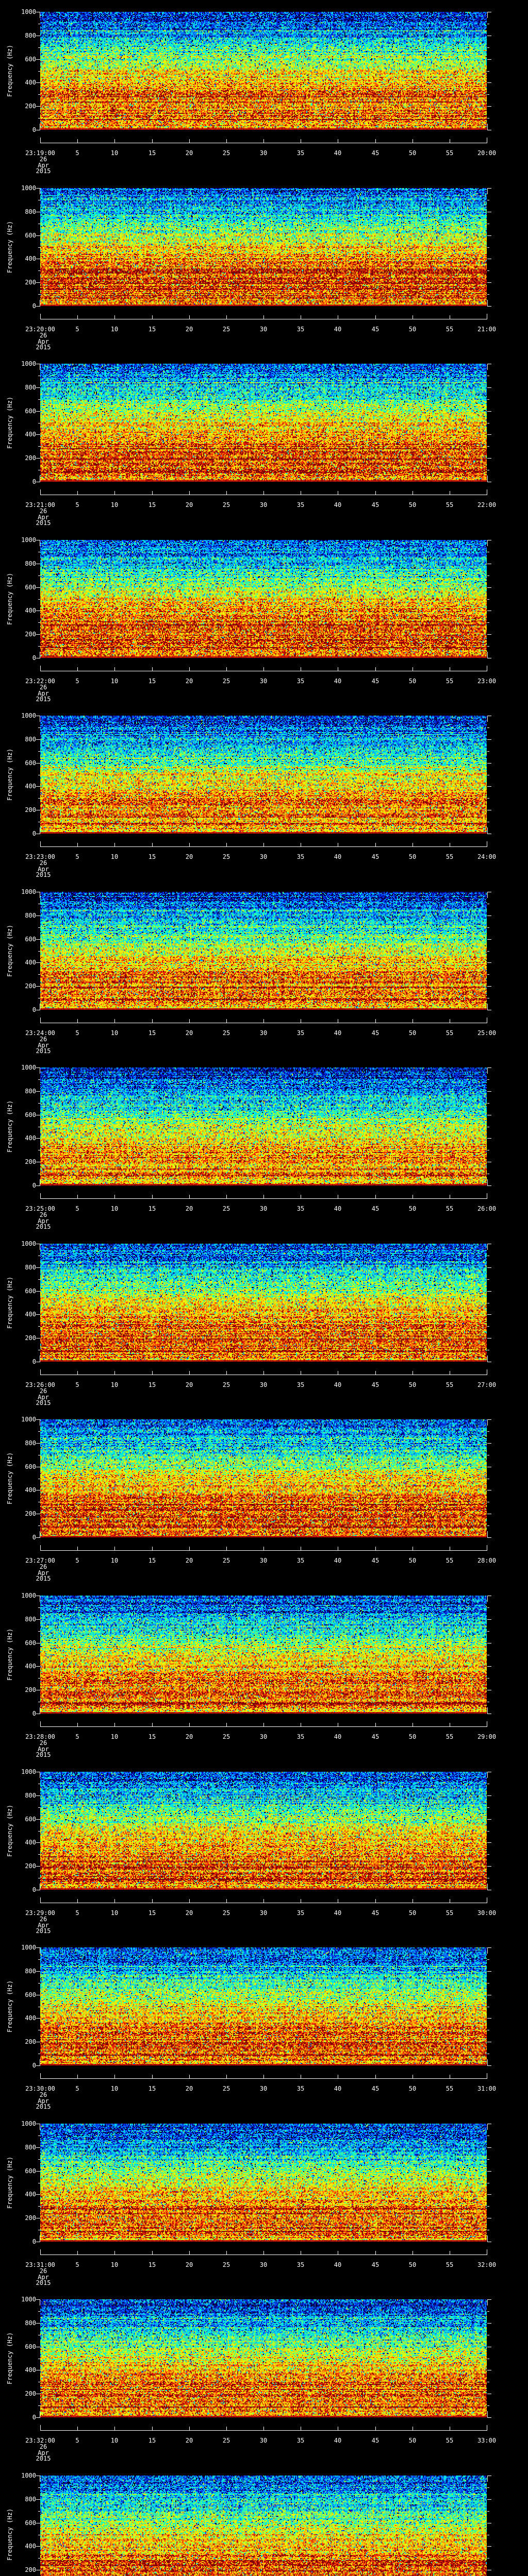 Image resolution: width=528 pixels, height=2576 pixels. Describe the element at coordinates (338, 1033) in the screenshot. I see `x-tick-label: 40` at that location.